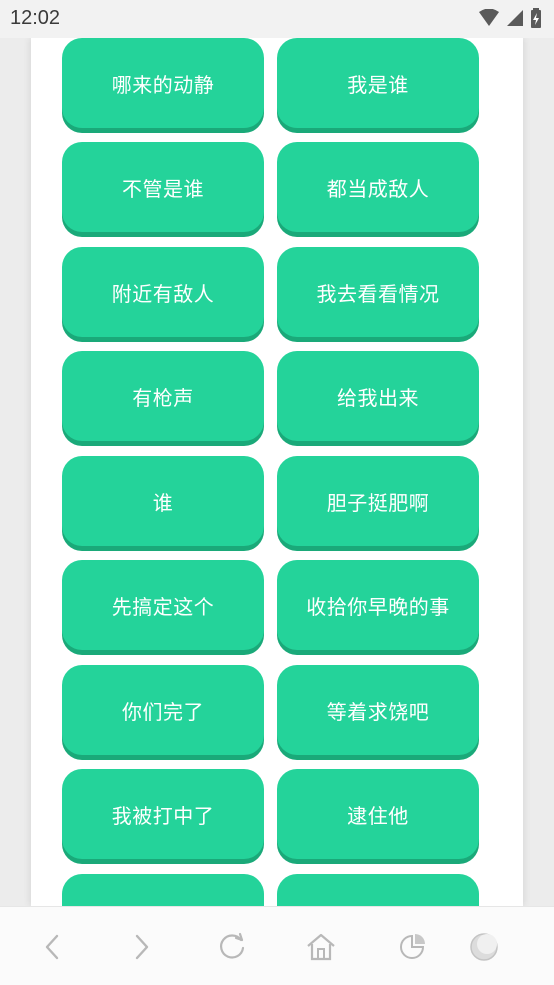 This screenshot has width=554, height=985. What do you see at coordinates (163, 814) in the screenshot?
I see `sound-button: 我被打中了` at bounding box center [163, 814].